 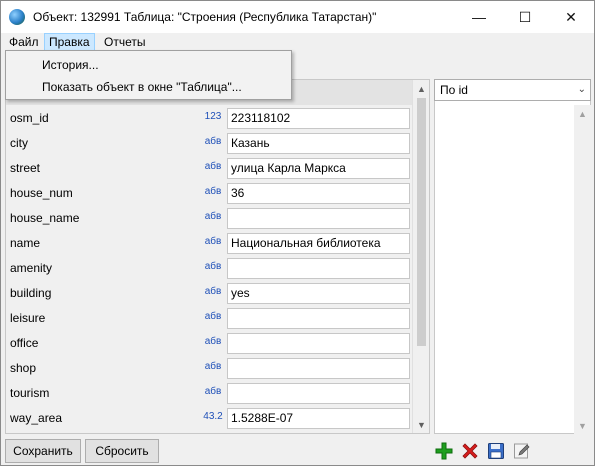 What do you see at coordinates (581, 89) in the screenshot?
I see `chevron-down-icon: ⌄` at bounding box center [581, 89].